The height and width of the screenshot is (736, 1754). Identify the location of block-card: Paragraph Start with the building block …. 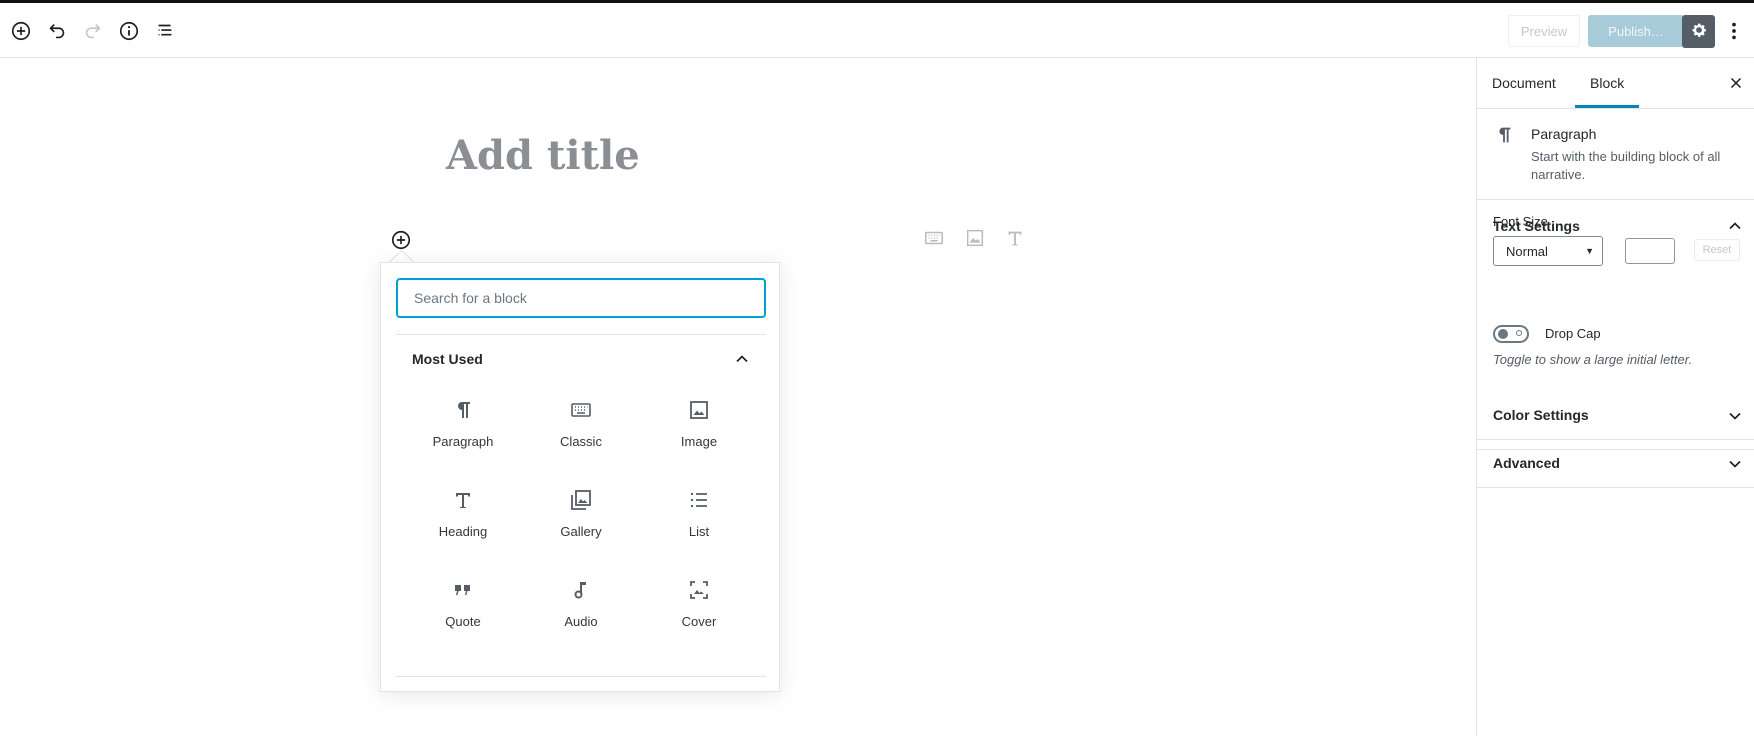
(1615, 154).